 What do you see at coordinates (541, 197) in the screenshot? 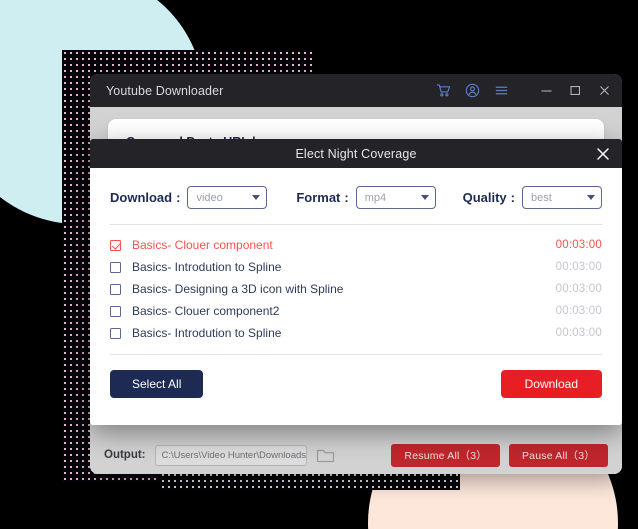
I see `quality-value: best` at bounding box center [541, 197].